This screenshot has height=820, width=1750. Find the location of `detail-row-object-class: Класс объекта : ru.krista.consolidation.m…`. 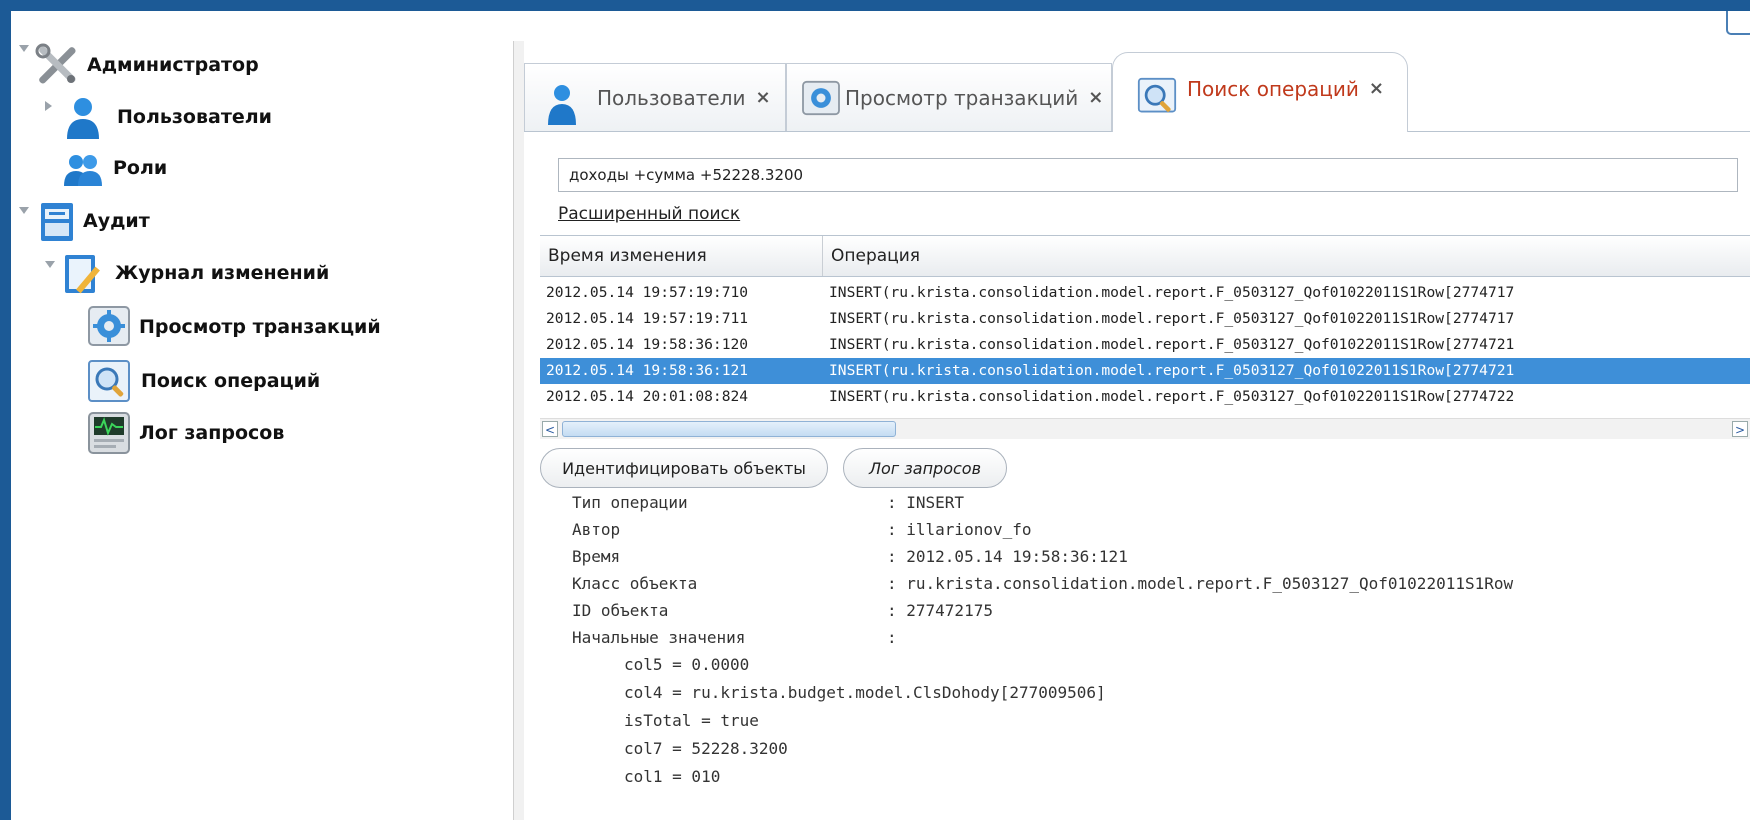

detail-row-object-class: Класс объекта : ru.krista.consolidation.m… is located at coordinates (1042, 583).